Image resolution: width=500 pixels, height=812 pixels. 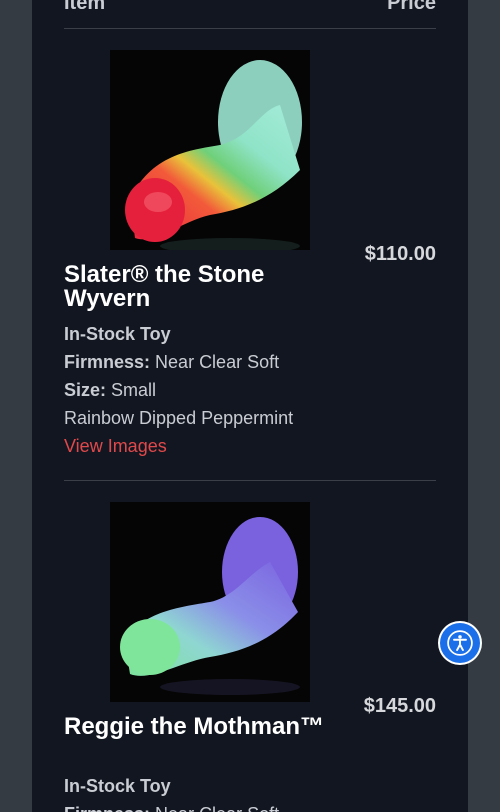 What do you see at coordinates (400, 254) in the screenshot?
I see `item-price: $110.00` at bounding box center [400, 254].